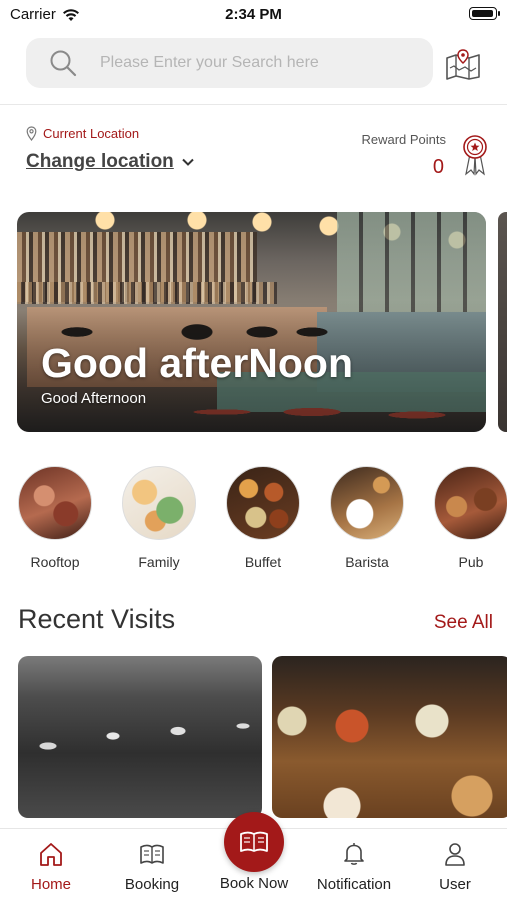 The width and height of the screenshot is (507, 900). Describe the element at coordinates (475, 155) in the screenshot. I see `reward-badge-icon` at that location.